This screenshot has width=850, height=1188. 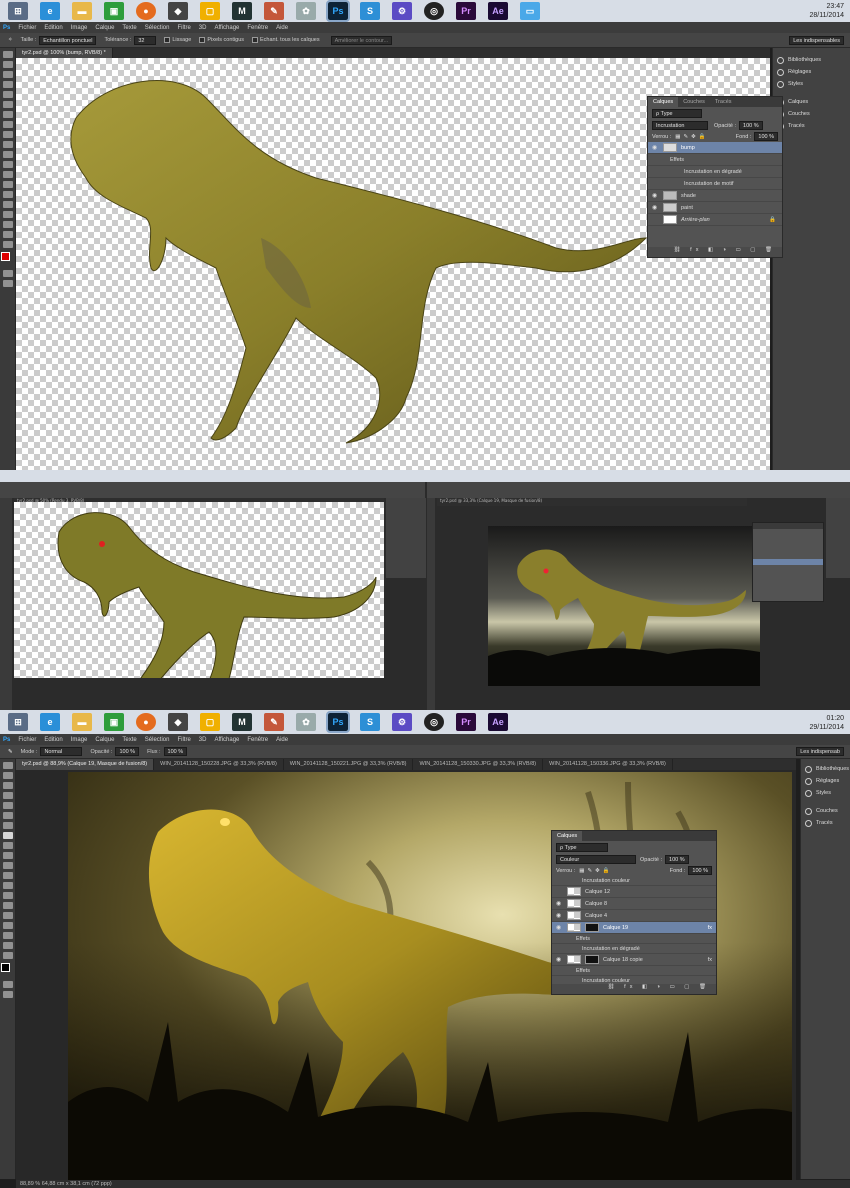 I want to click on zbrush-icon: ✿, so click(x=306, y=11).